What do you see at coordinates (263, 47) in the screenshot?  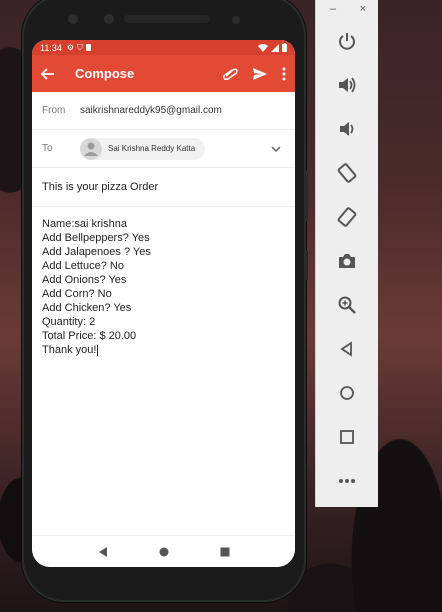 I see `wifi-icon` at bounding box center [263, 47].